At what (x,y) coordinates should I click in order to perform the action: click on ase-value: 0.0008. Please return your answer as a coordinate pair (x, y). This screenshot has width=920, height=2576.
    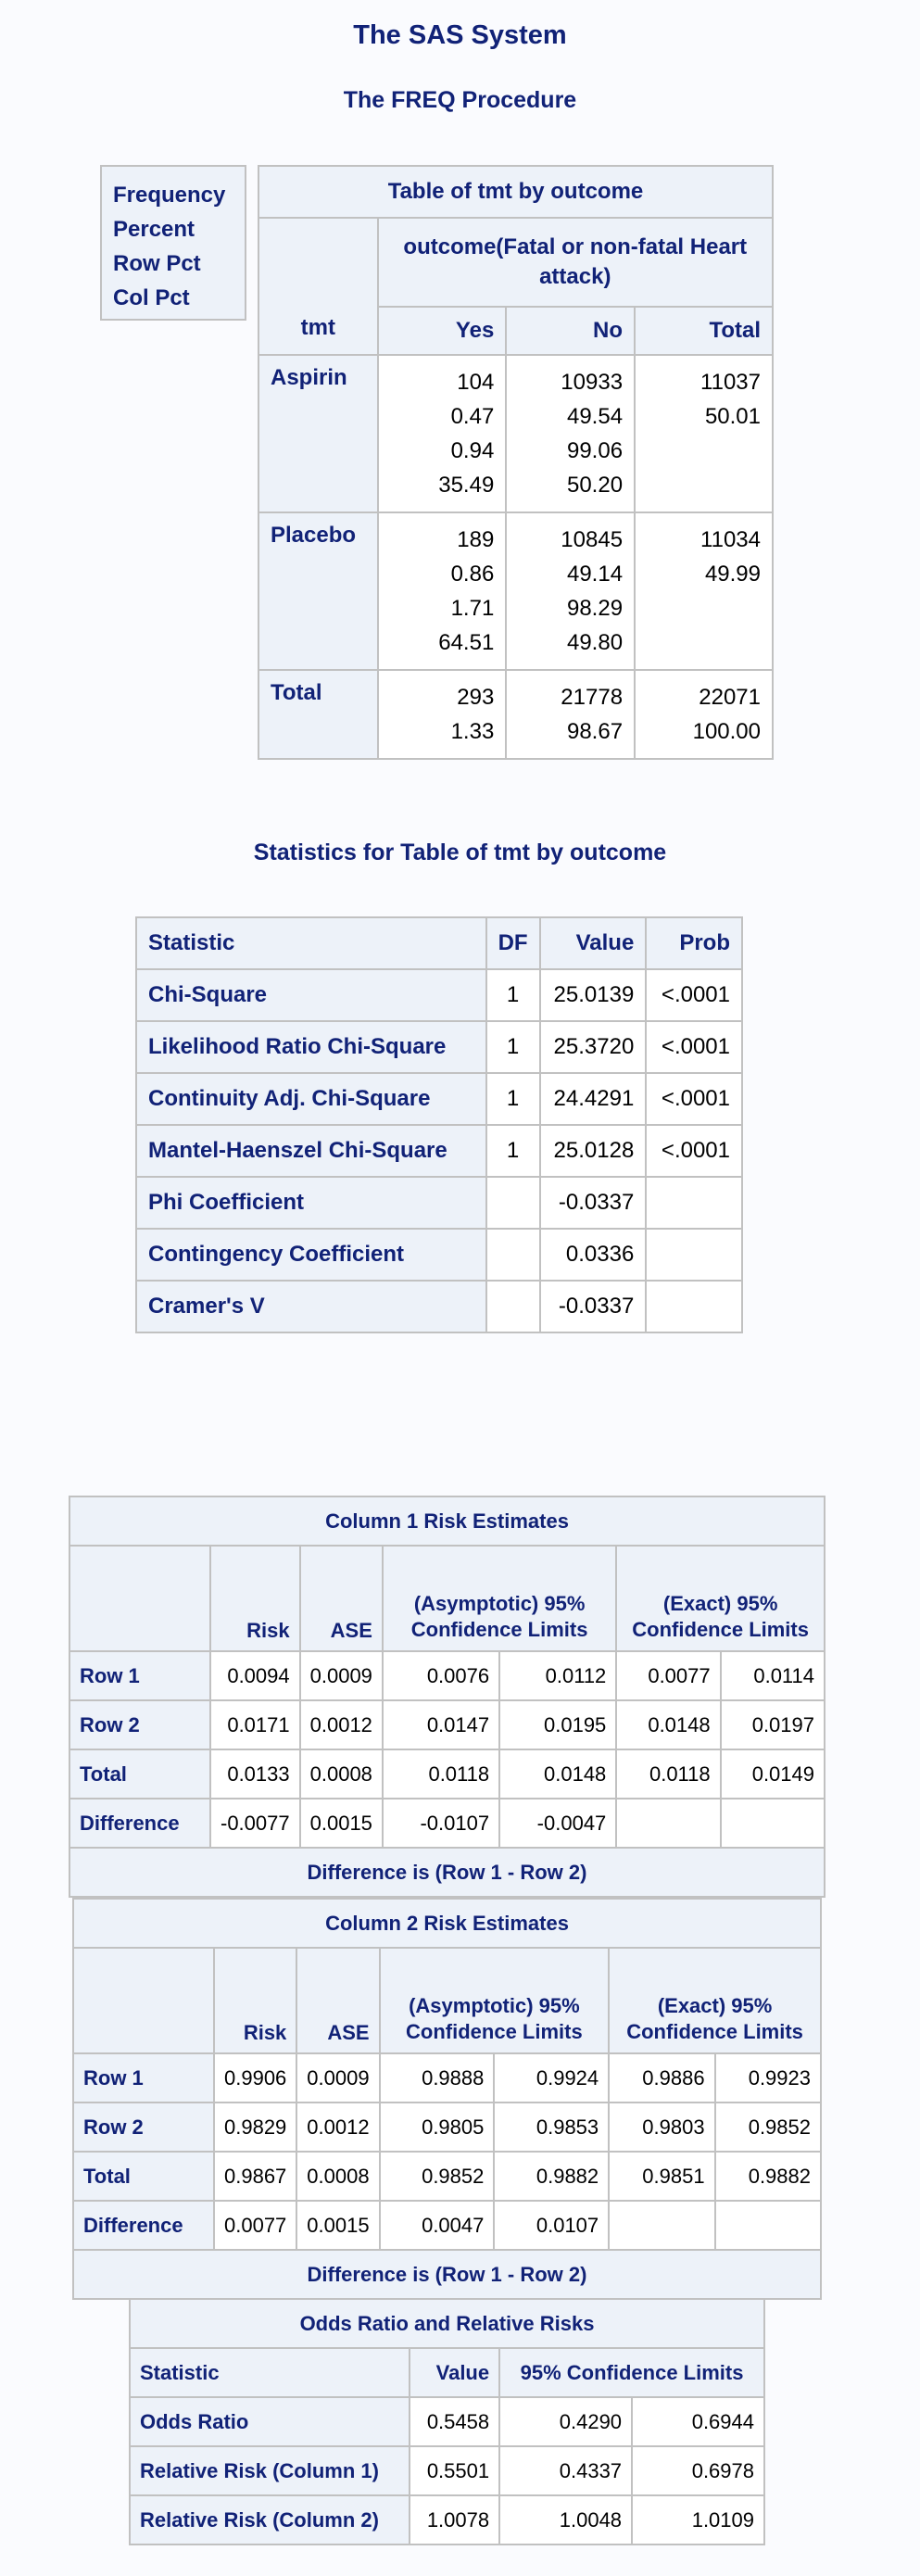
    Looking at the image, I should click on (338, 2176).